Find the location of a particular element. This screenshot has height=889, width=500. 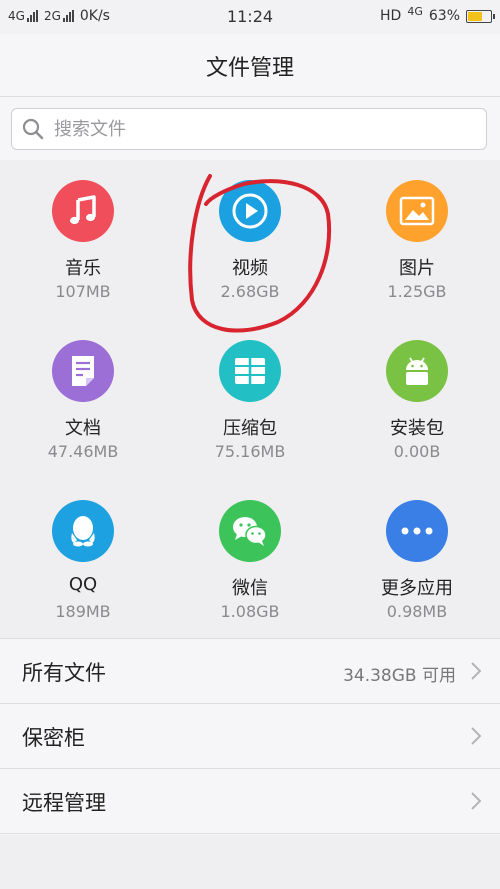

category-label: 微信 is located at coordinates (250, 588).